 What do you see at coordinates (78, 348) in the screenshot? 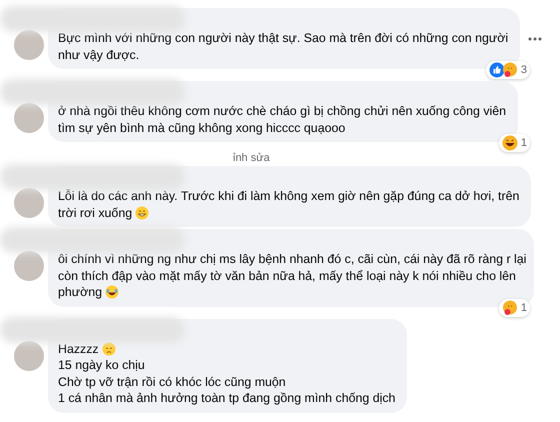
I see `comment-text: Hazzzz` at bounding box center [78, 348].